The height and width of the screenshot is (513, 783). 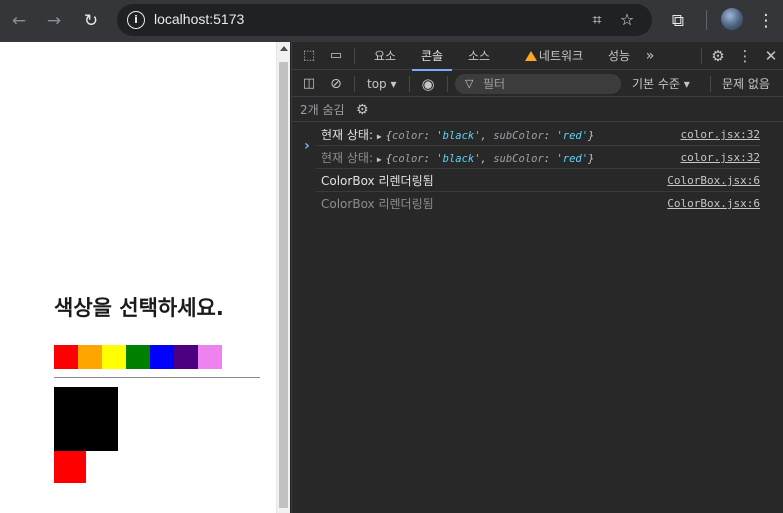 What do you see at coordinates (771, 56) in the screenshot?
I see `close-icon: ✕` at bounding box center [771, 56].